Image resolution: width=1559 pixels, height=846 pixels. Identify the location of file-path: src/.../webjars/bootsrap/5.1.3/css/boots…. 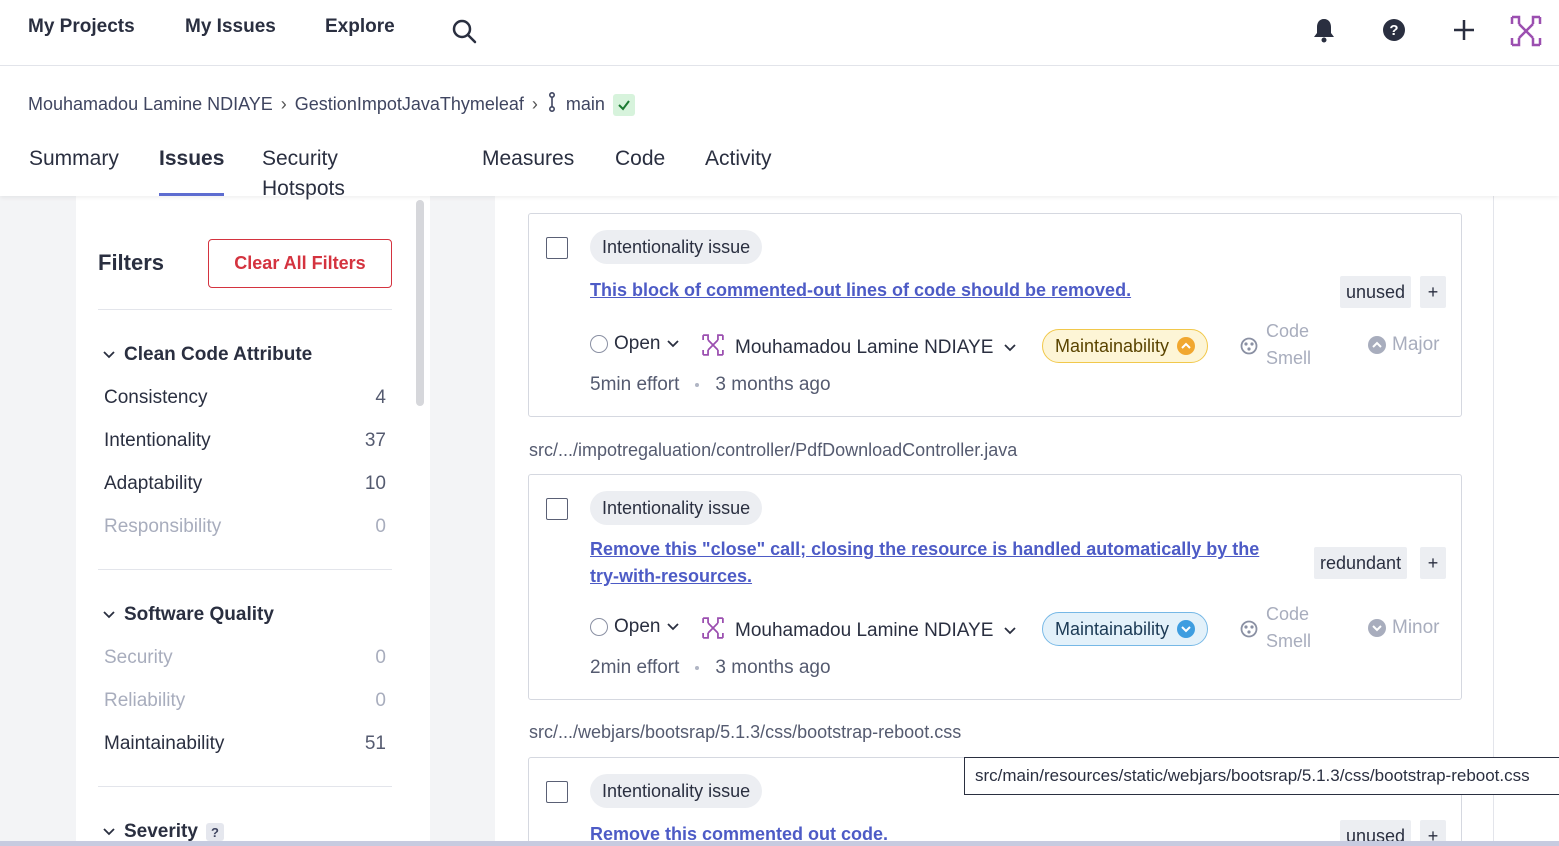
(745, 732).